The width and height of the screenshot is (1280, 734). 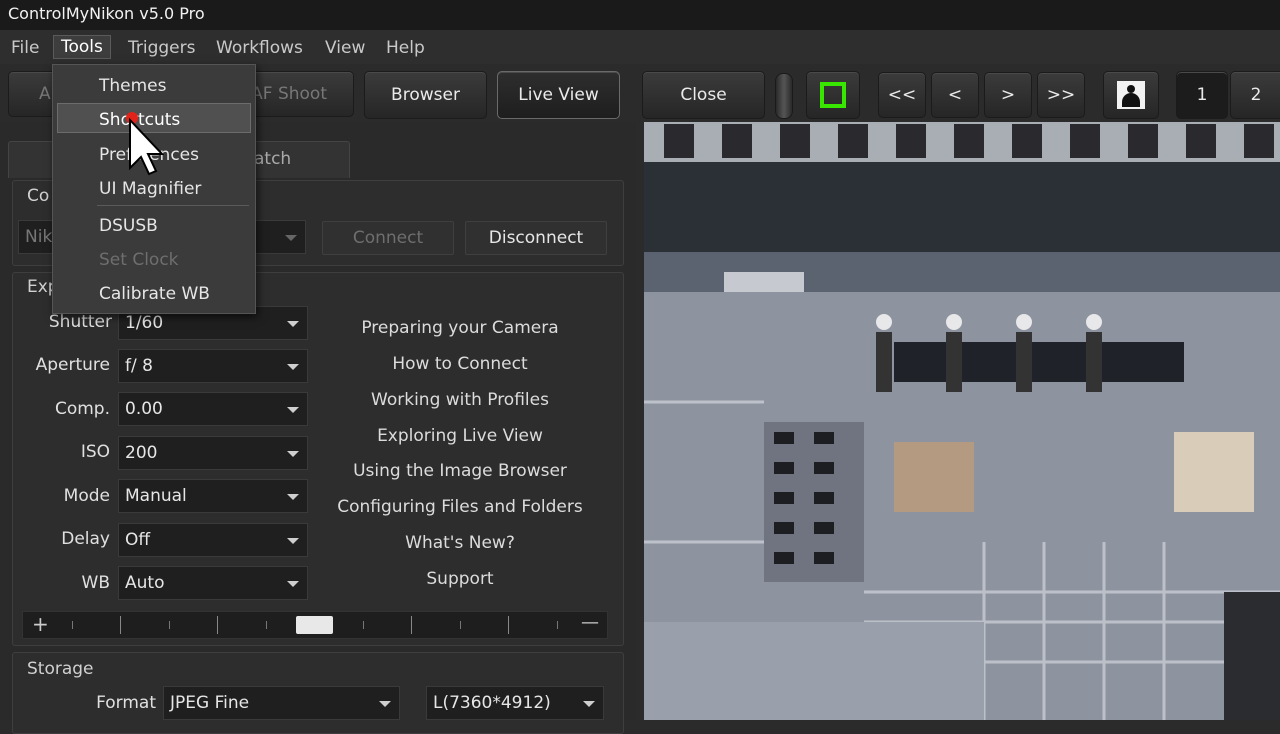 I want to click on image-size-select: L(7360*4912), so click(x=515, y=703).